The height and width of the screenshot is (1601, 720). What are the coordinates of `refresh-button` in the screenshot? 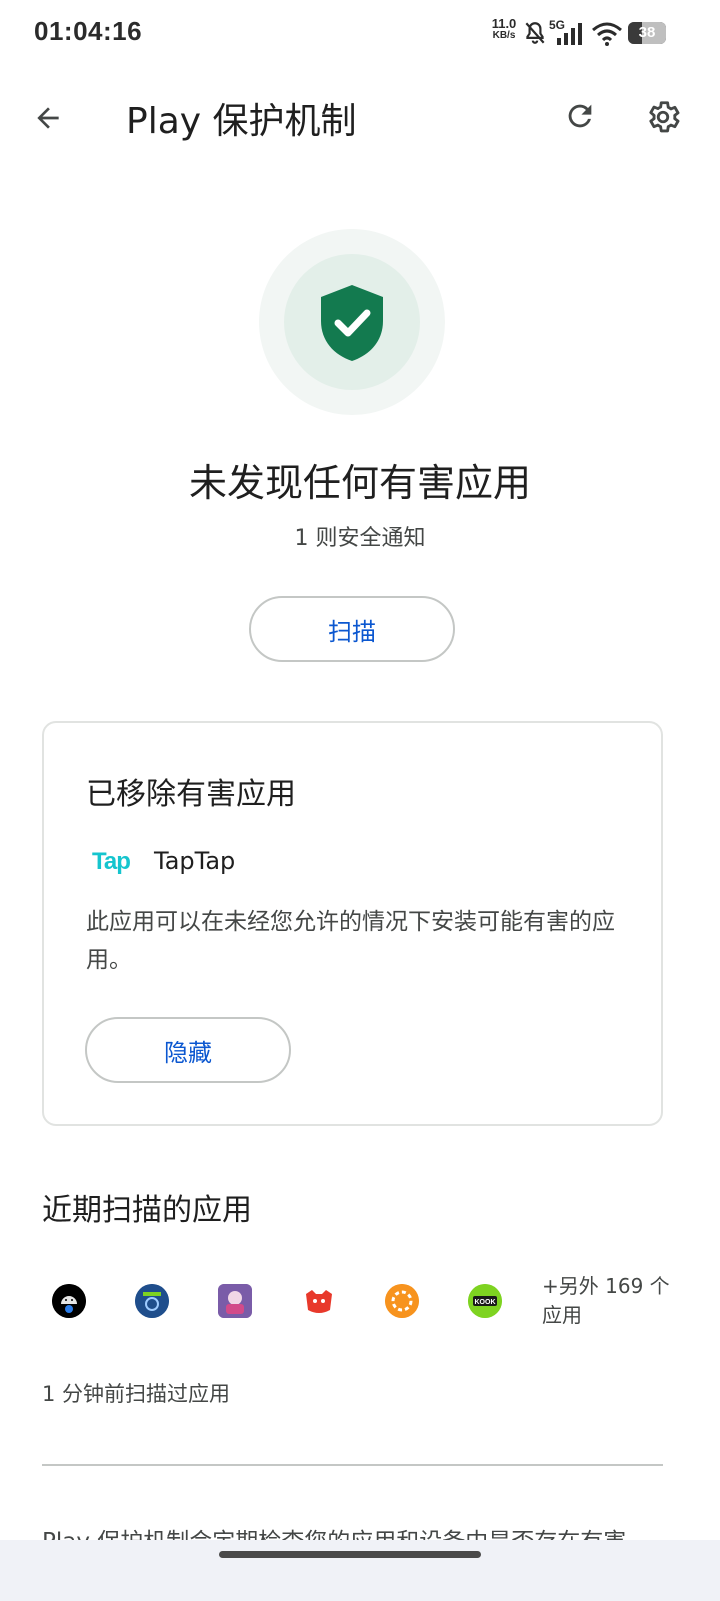 It's located at (580, 116).